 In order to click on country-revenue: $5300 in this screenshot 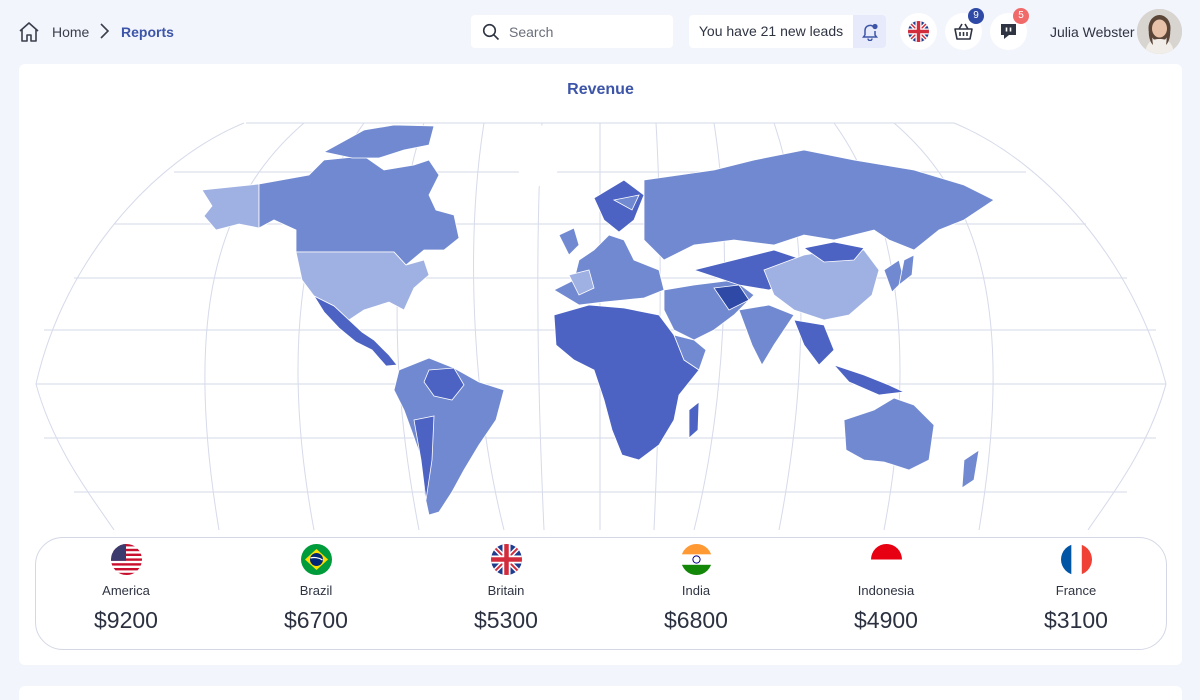, I will do `click(506, 620)`.